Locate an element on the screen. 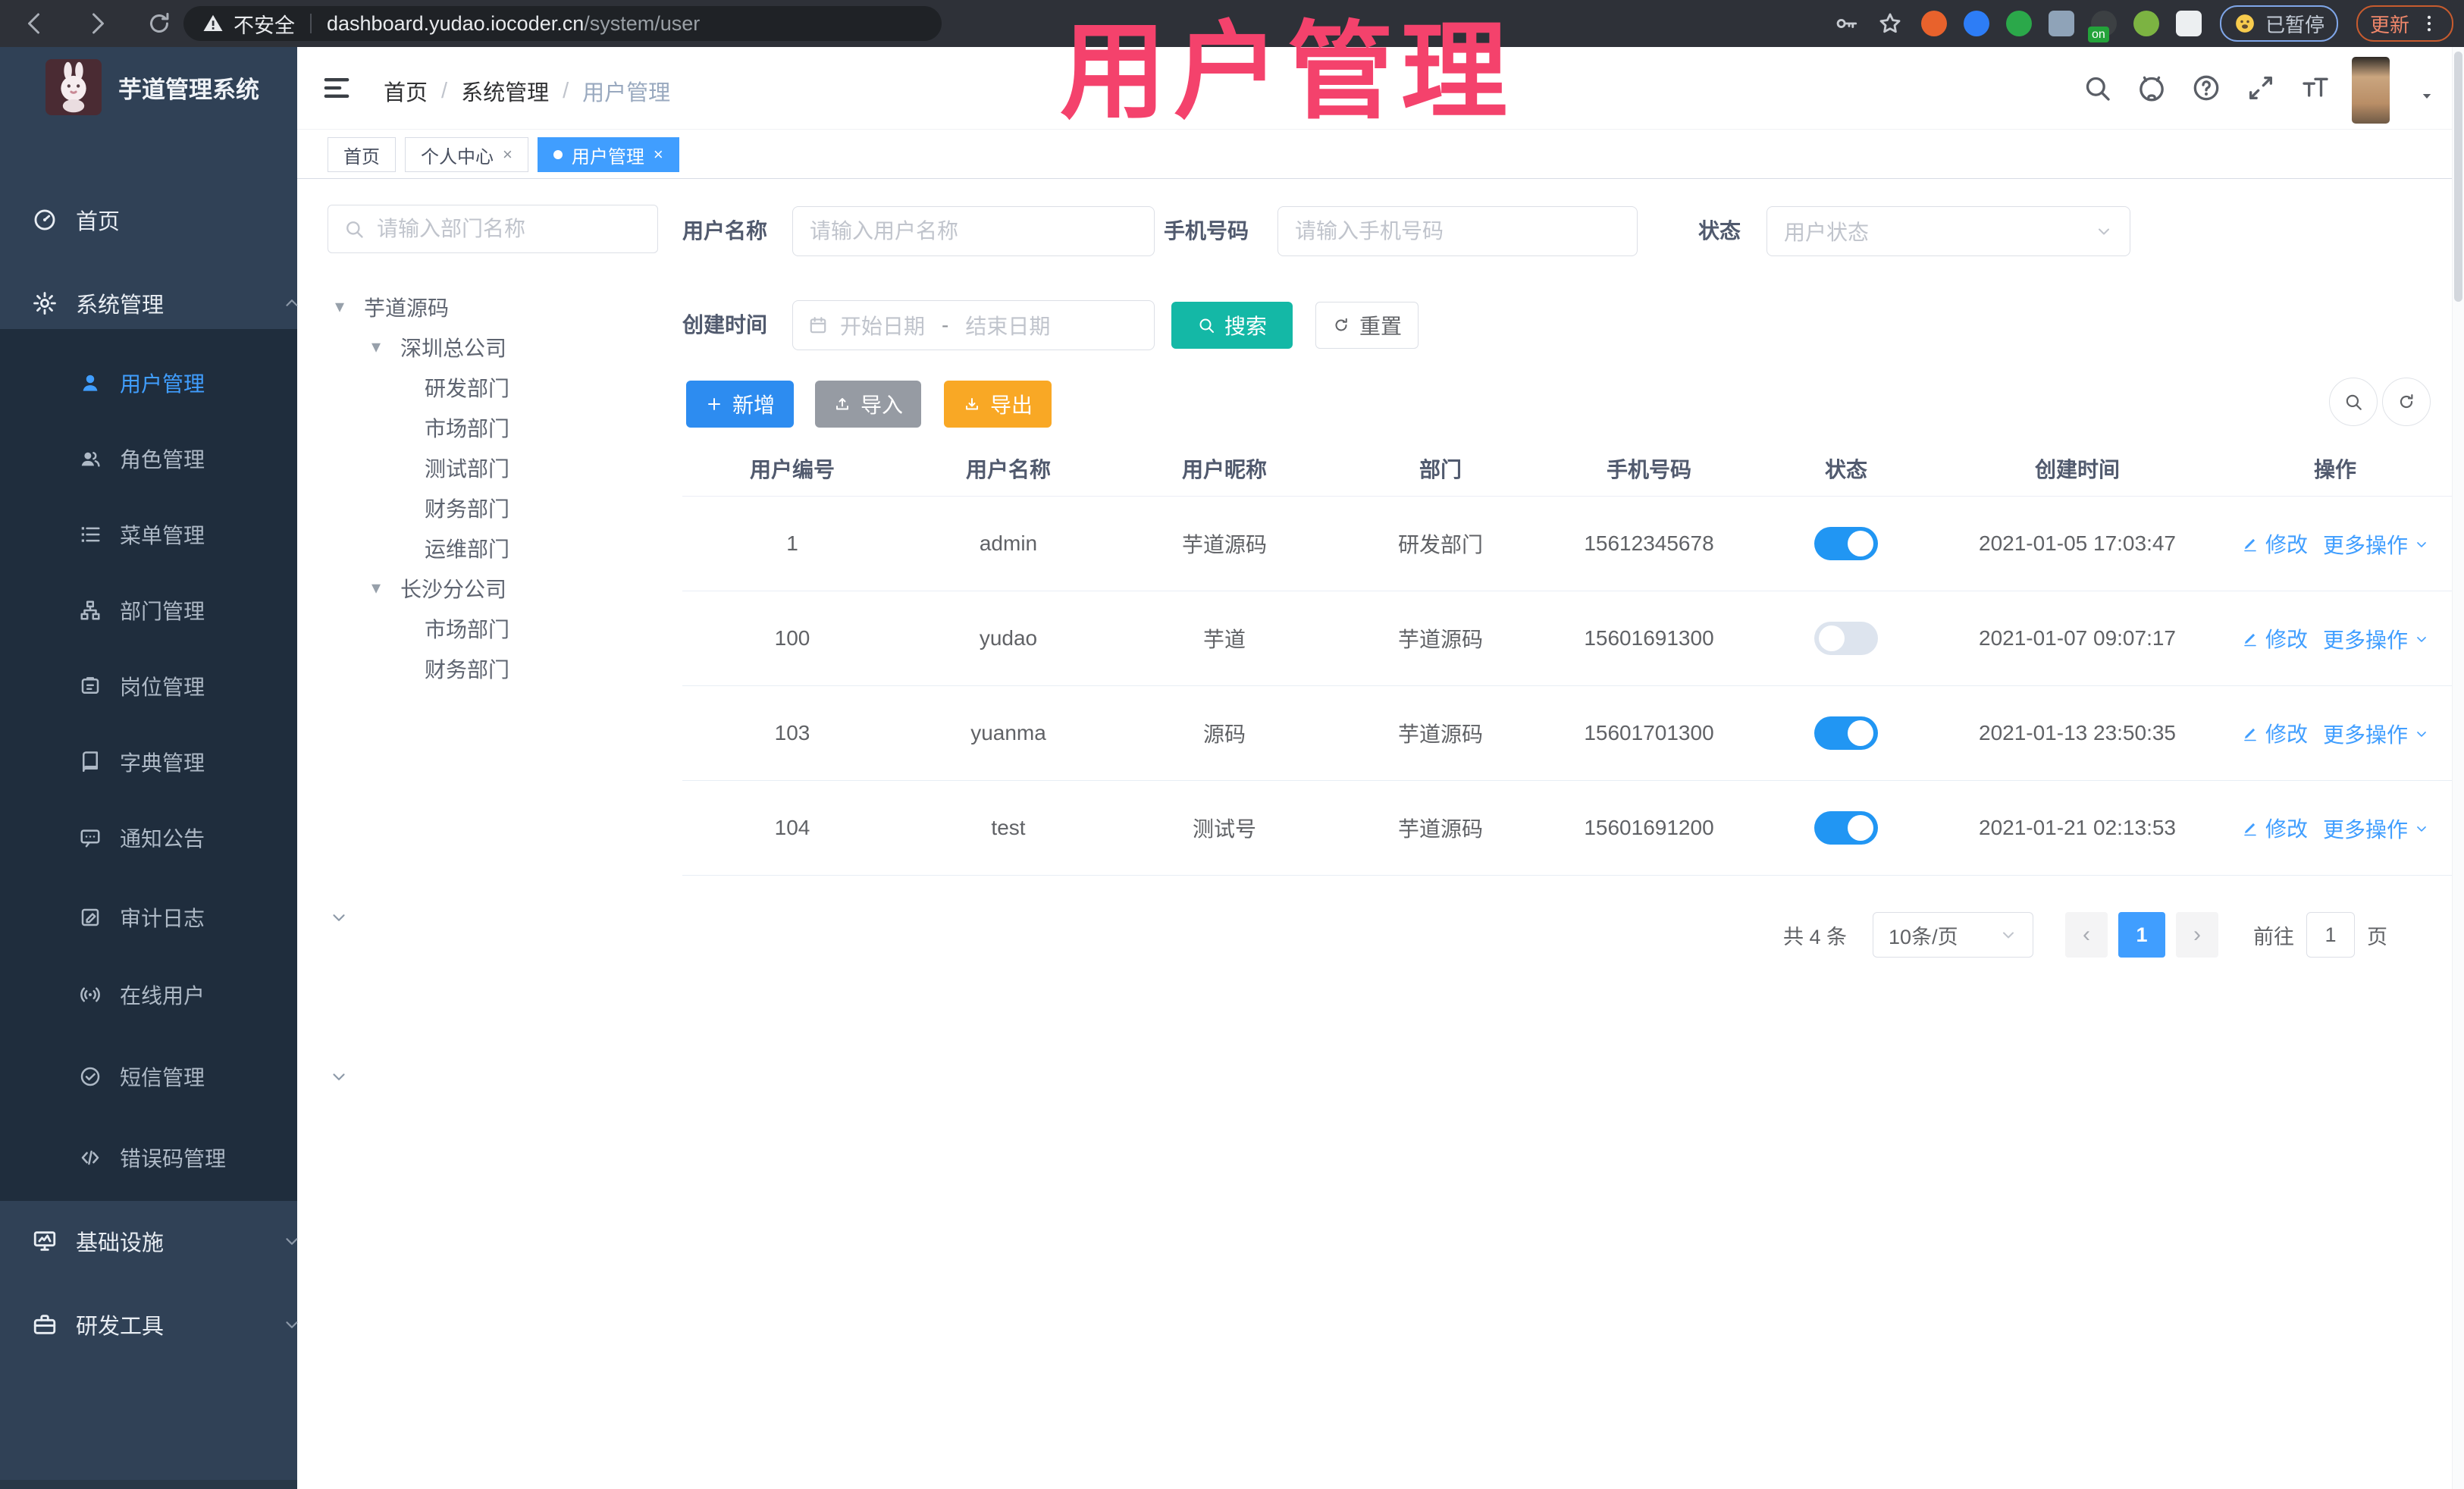 This screenshot has width=2464, height=1489. reload-icon is located at coordinates (160, 23).